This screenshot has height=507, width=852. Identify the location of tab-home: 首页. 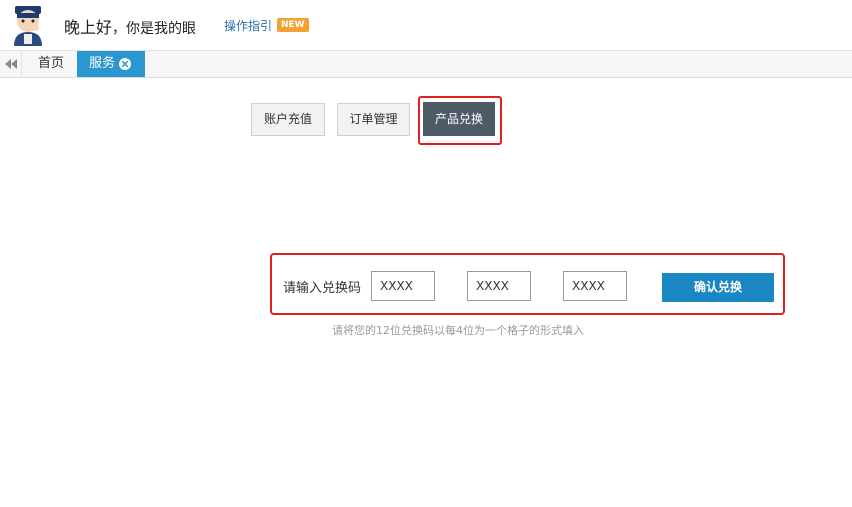
(51, 64).